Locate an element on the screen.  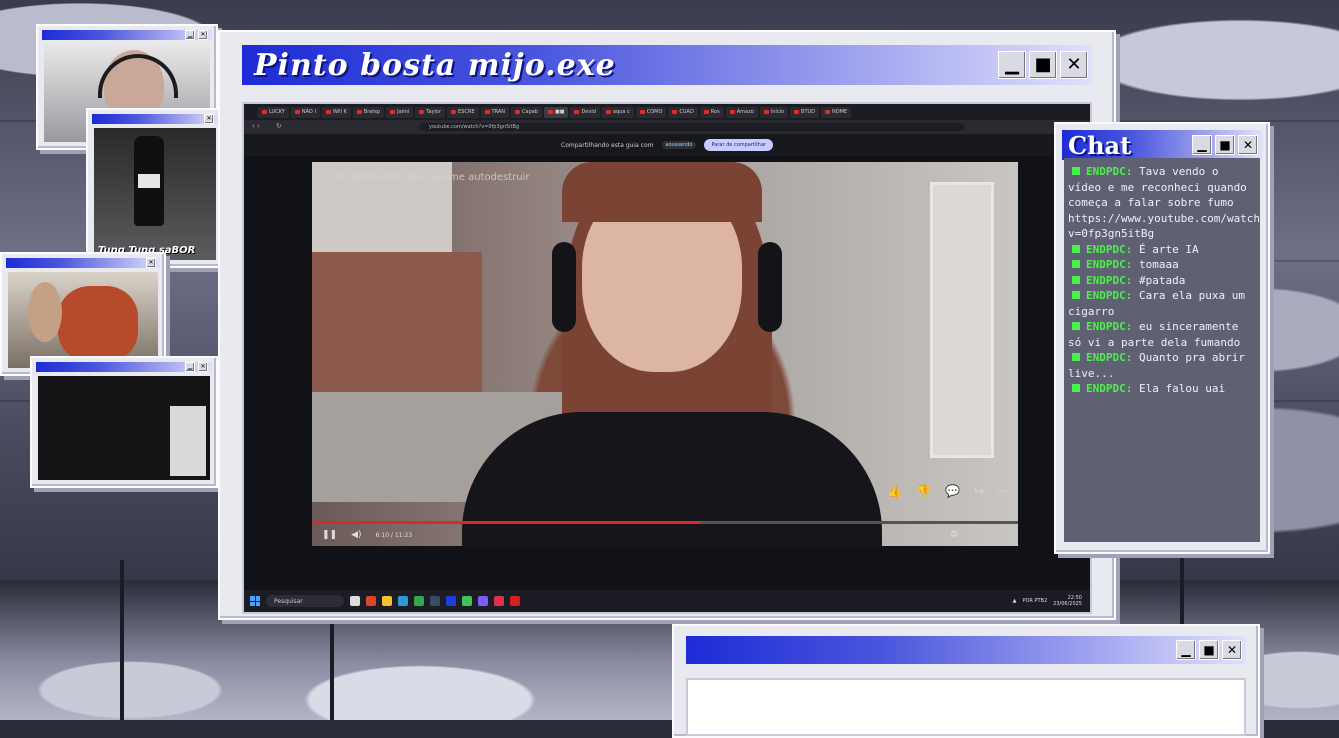
volume-icon: ◀) is located at coordinates (356, 535).